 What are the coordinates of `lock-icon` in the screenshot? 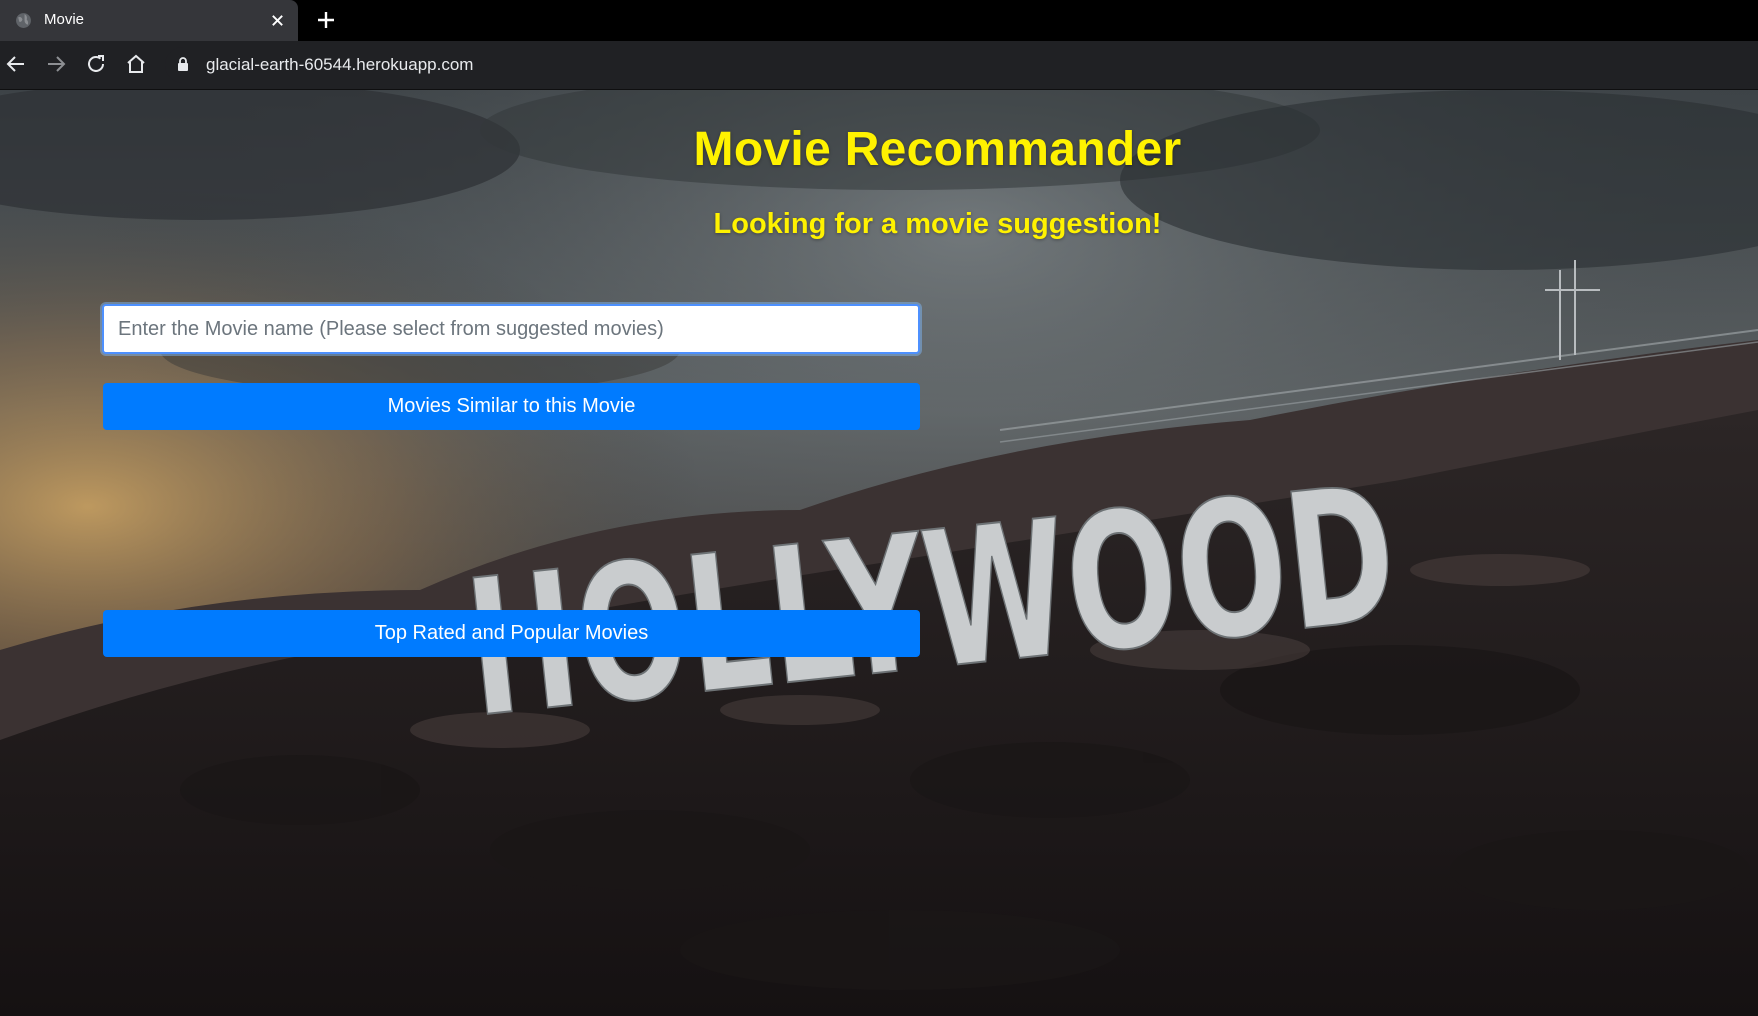 It's located at (183, 64).